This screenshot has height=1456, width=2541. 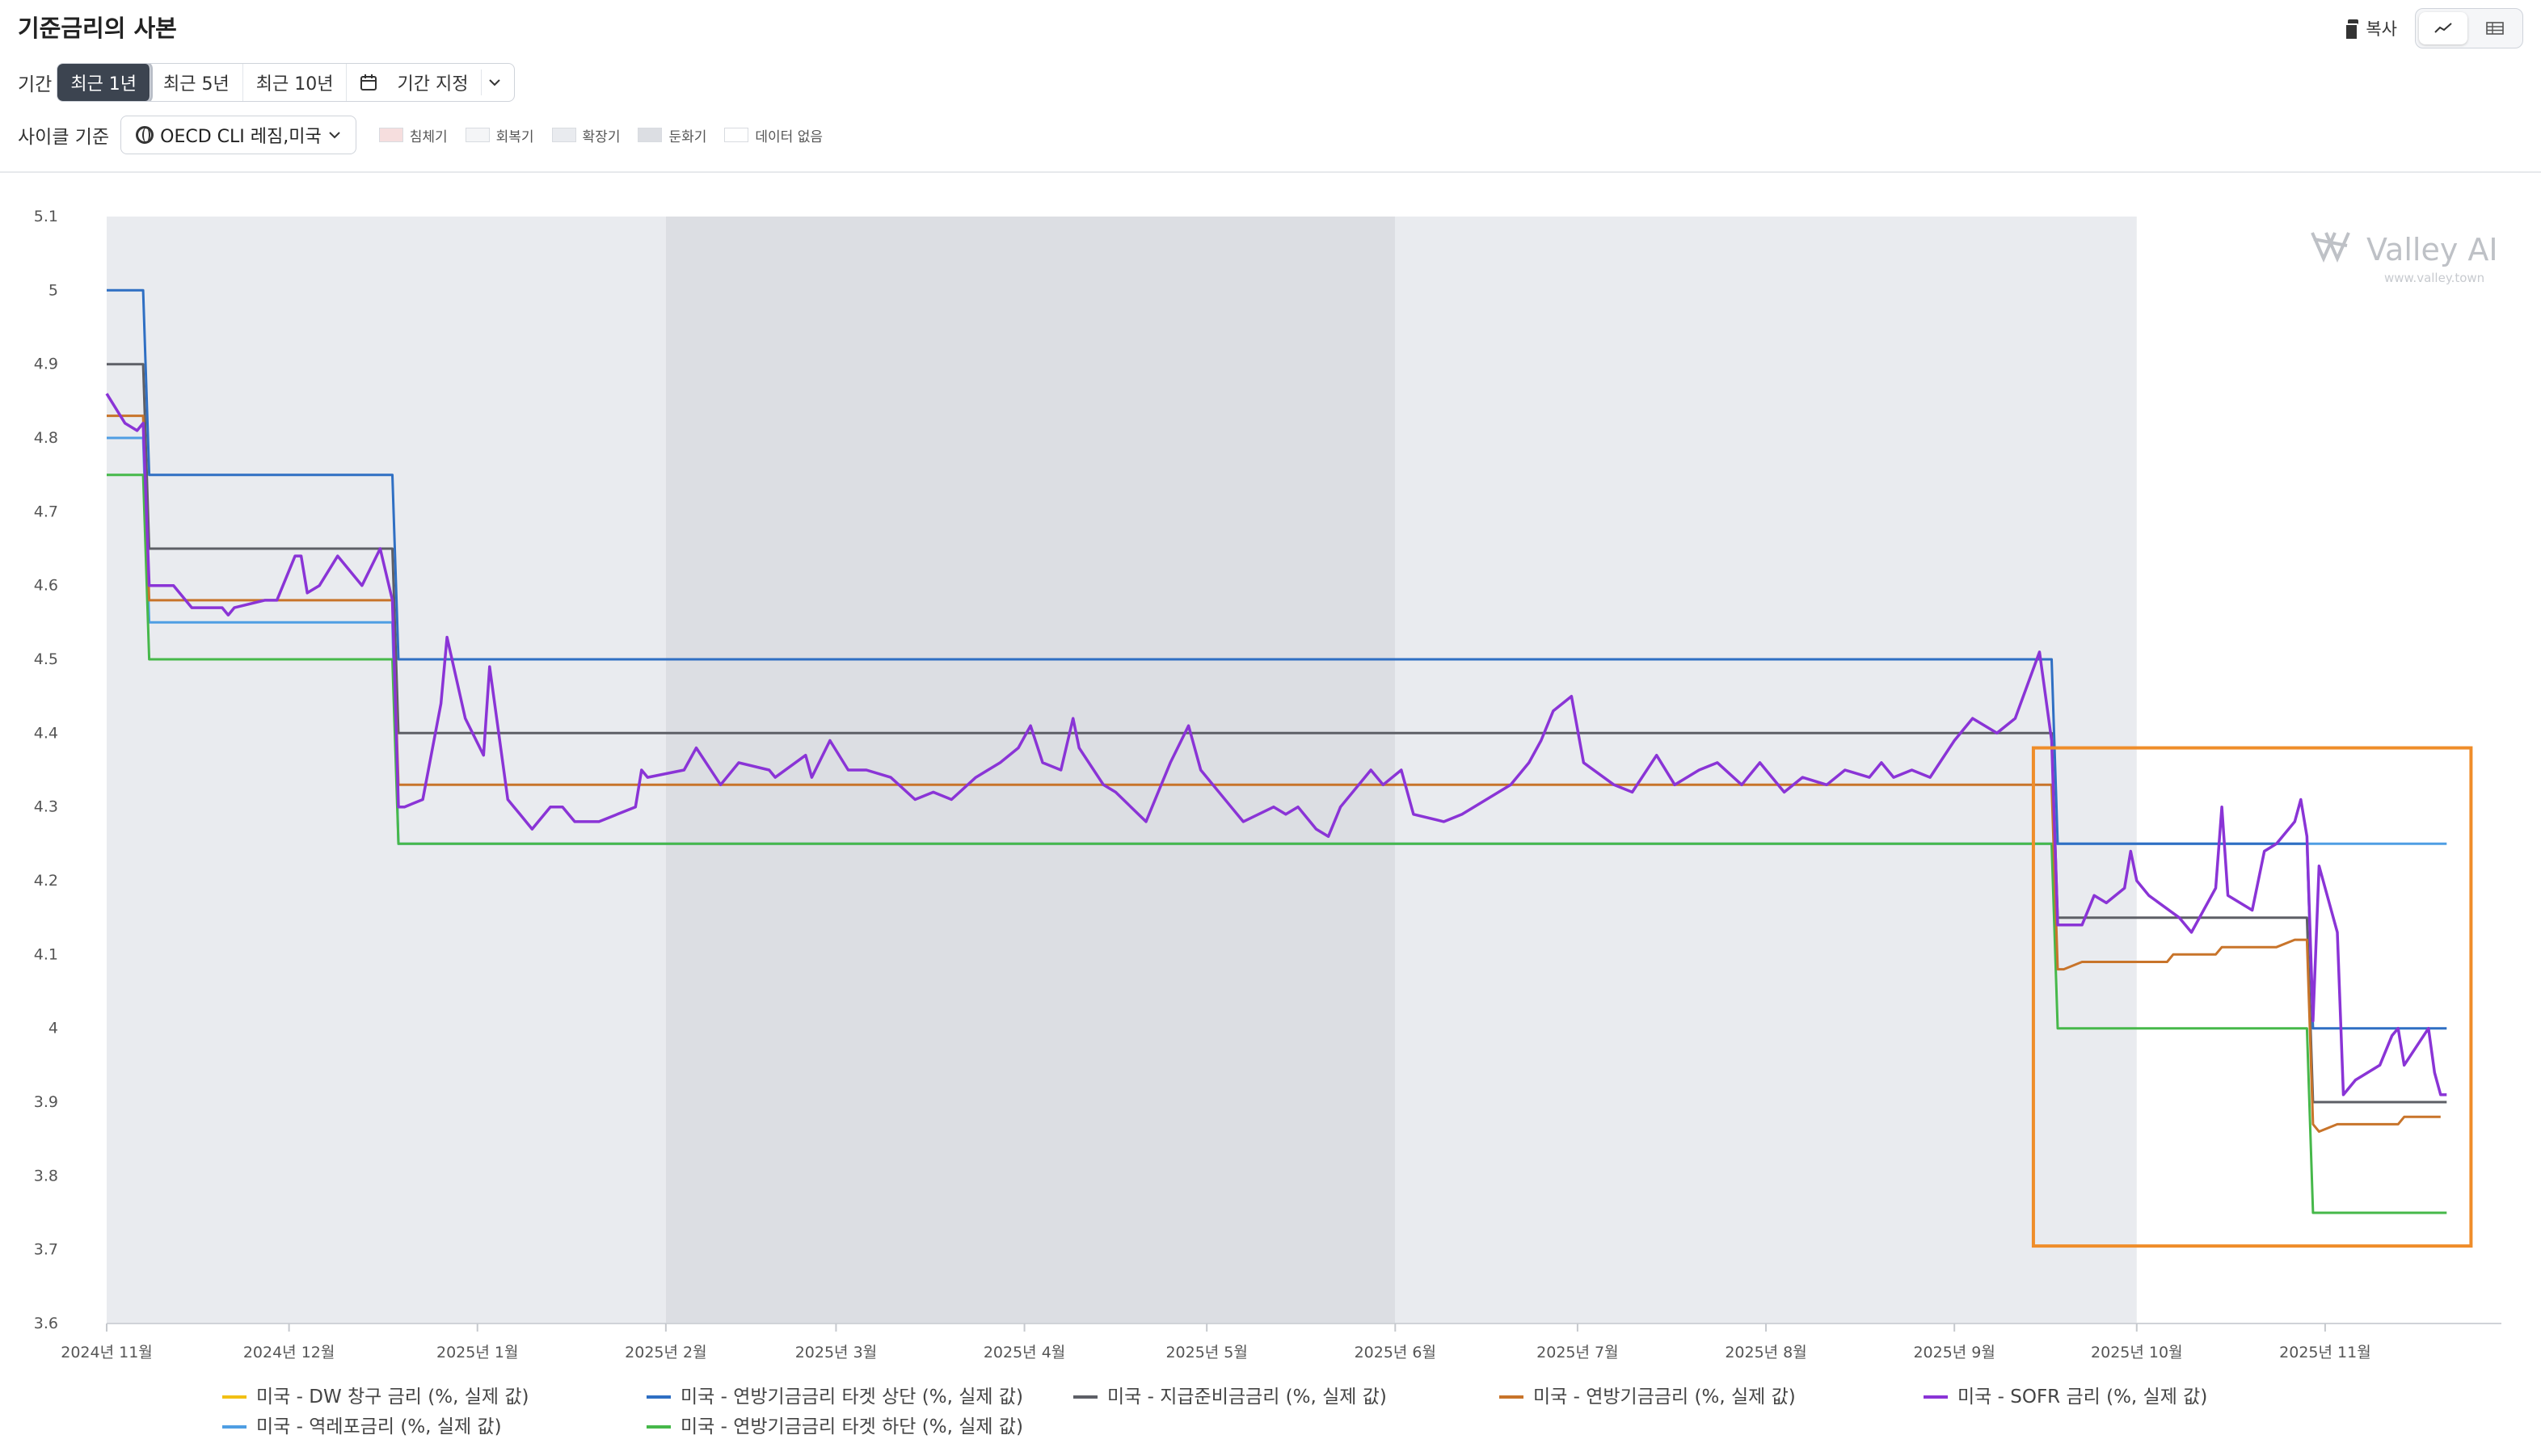 I want to click on legend-label: 미국 - 연방기금금리 타겟 하단 (%, 실제 값), so click(x=852, y=1427).